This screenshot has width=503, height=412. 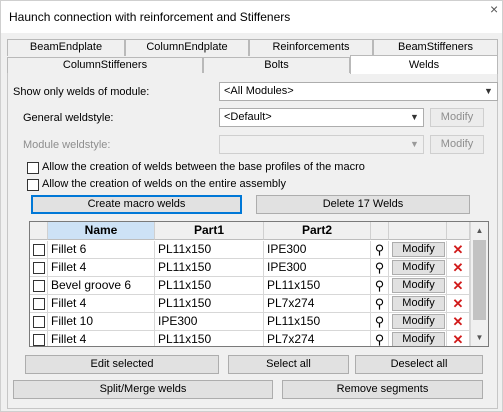 I want to click on table-row: Fillet 4 PL11x150 IPE300 ⚲ Modify ✕, so click(x=250, y=268).